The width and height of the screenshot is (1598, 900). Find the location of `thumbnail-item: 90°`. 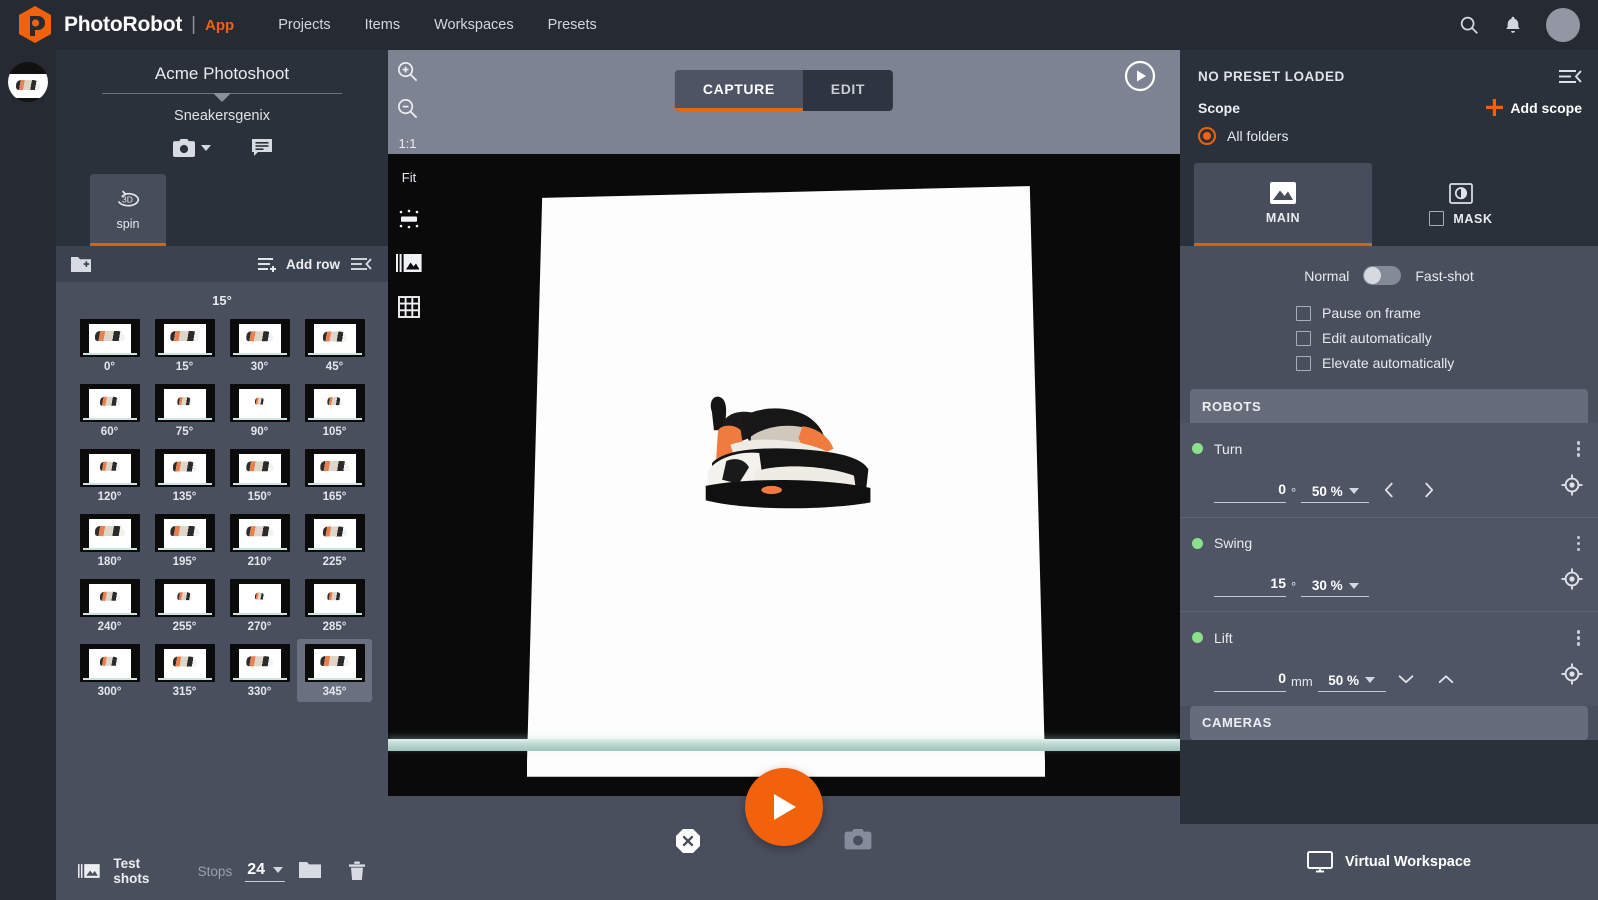

thumbnail-item: 90° is located at coordinates (259, 410).